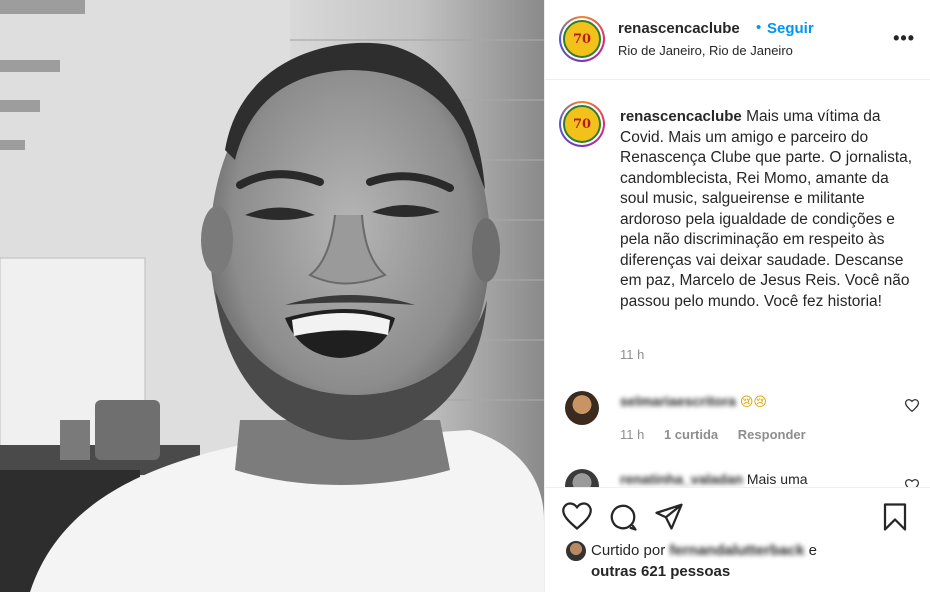 The width and height of the screenshot is (930, 592). Describe the element at coordinates (681, 479) in the screenshot. I see `commenter-username: renatinha_valadan` at that location.